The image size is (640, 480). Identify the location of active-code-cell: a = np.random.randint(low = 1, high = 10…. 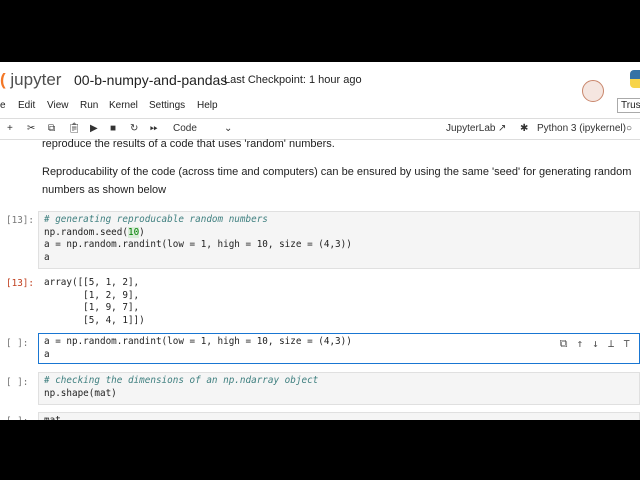
(339, 348).